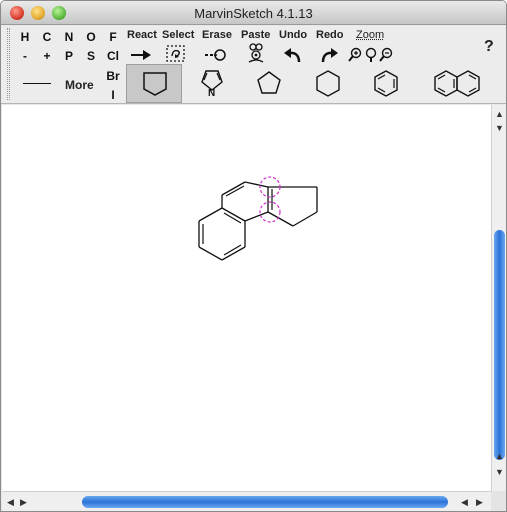 This screenshot has width=507, height=512. What do you see at coordinates (217, 35) in the screenshot?
I see `erase-tool-label: Erase` at bounding box center [217, 35].